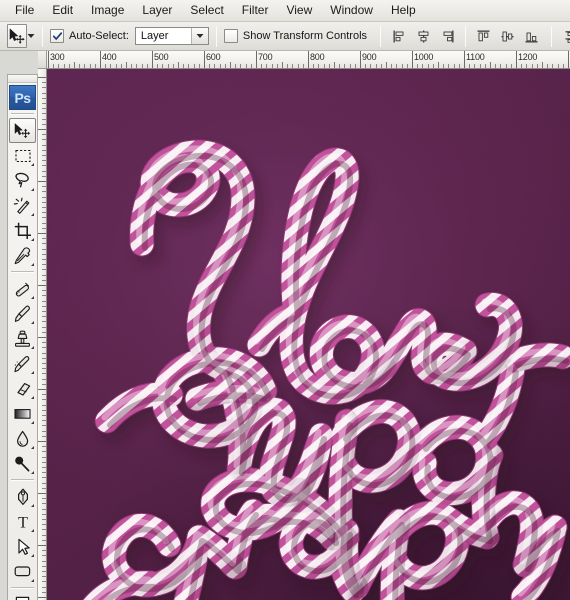  What do you see at coordinates (199, 36) in the screenshot?
I see `auto-select-target-arrow` at bounding box center [199, 36].